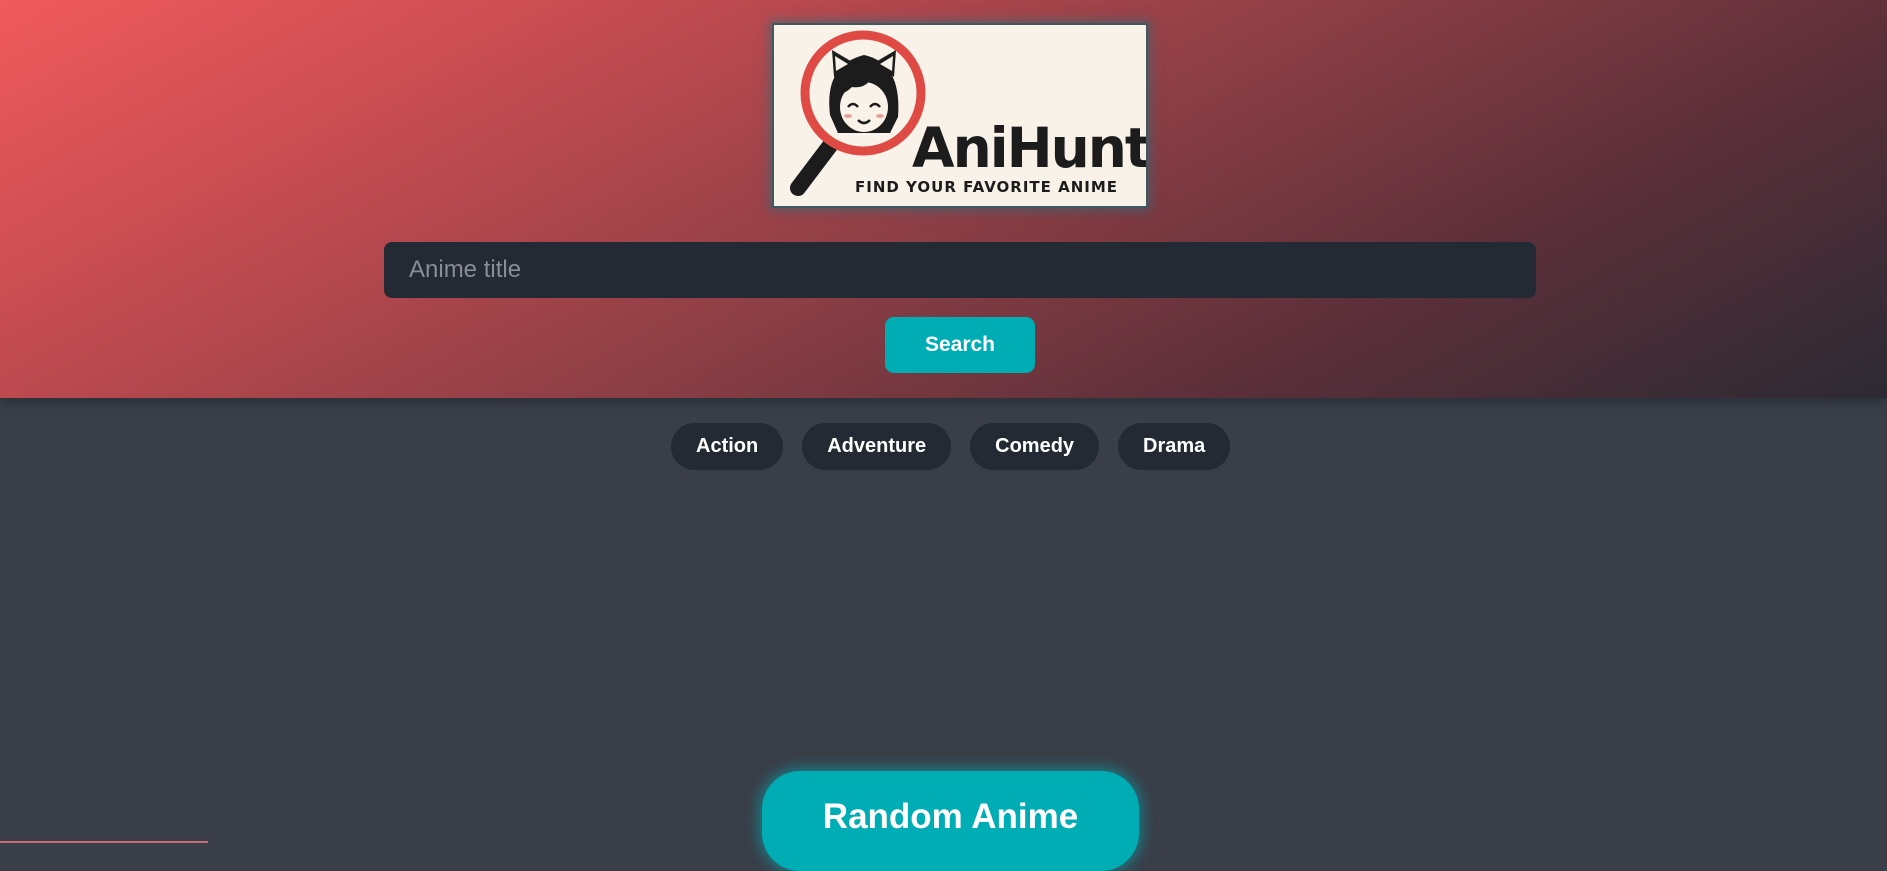 The width and height of the screenshot is (1887, 871). I want to click on logo: AniHunt FIND YOUR FAVORITE ANIME, so click(960, 115).